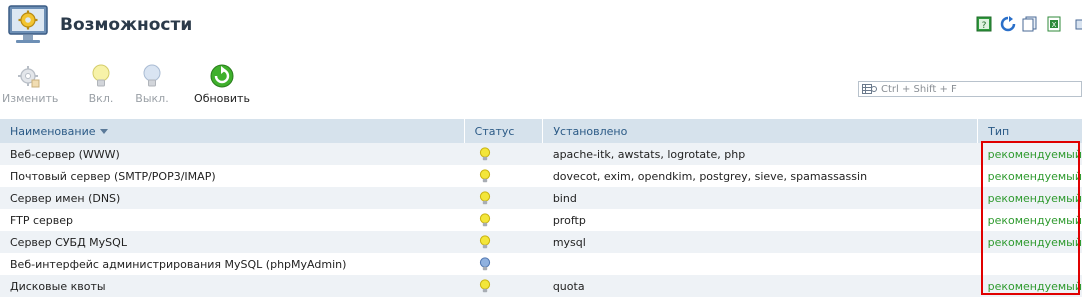  What do you see at coordinates (1030, 24) in the screenshot?
I see `copy-icon` at bounding box center [1030, 24].